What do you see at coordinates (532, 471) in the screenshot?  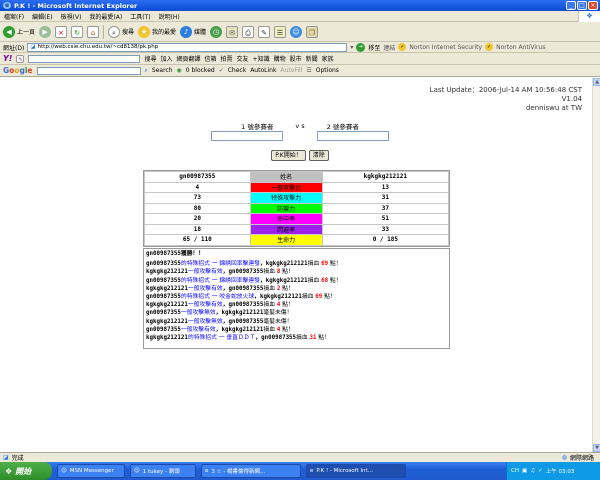 I see `tray-volume-icon: ♫` at bounding box center [532, 471].